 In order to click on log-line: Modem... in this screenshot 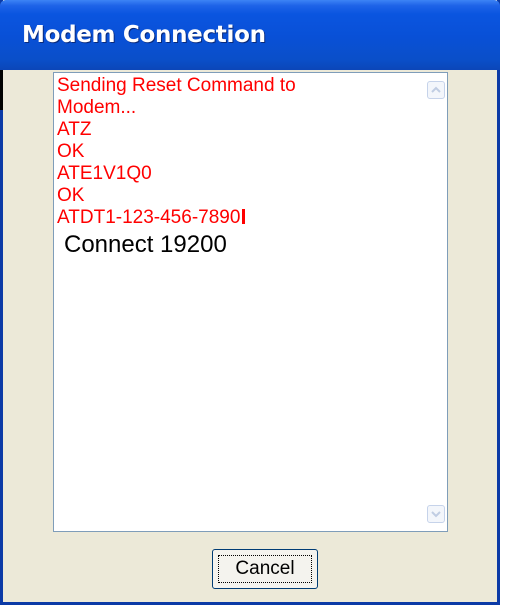, I will do `click(97, 107)`.